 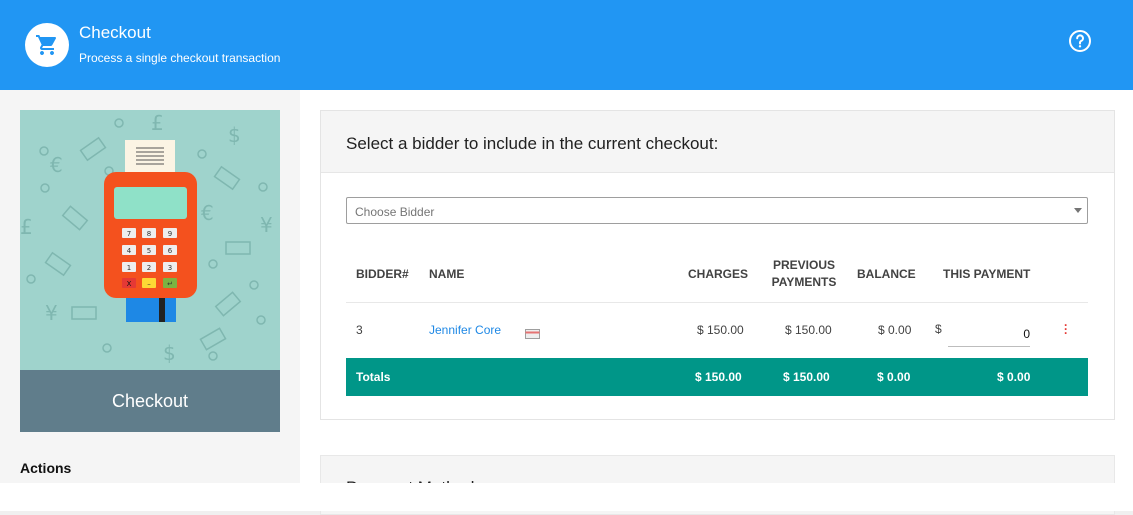 I want to click on row-bidder-number: 3, so click(x=359, y=330).